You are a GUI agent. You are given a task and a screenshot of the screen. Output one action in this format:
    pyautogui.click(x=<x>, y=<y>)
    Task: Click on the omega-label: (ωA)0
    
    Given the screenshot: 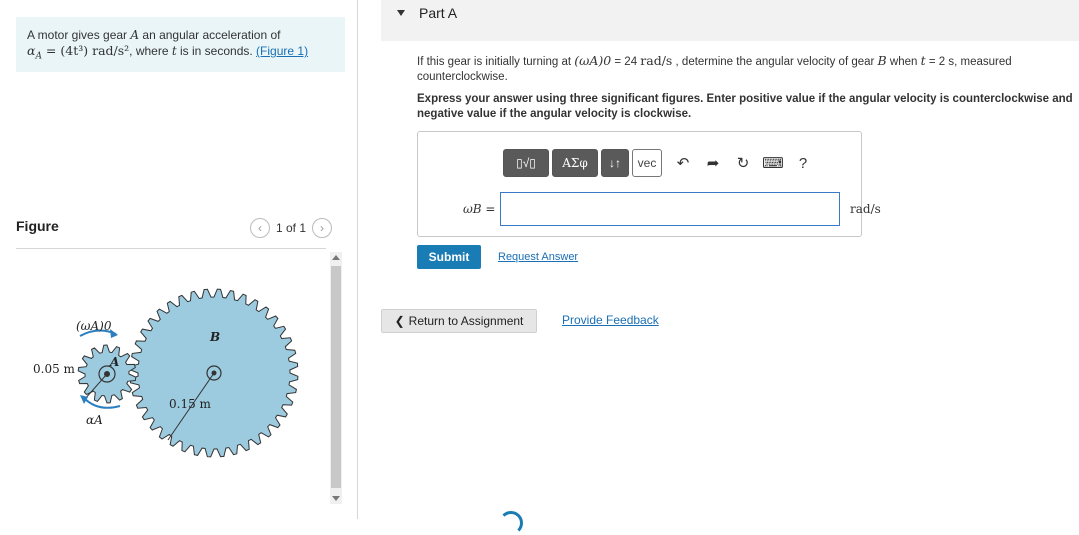 What is the action you would take?
    pyautogui.click(x=94, y=326)
    